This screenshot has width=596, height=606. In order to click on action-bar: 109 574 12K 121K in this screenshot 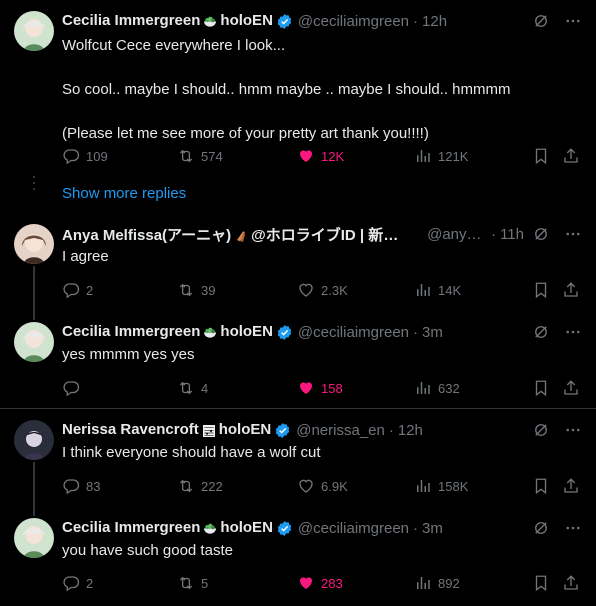, I will do `click(324, 156)`.